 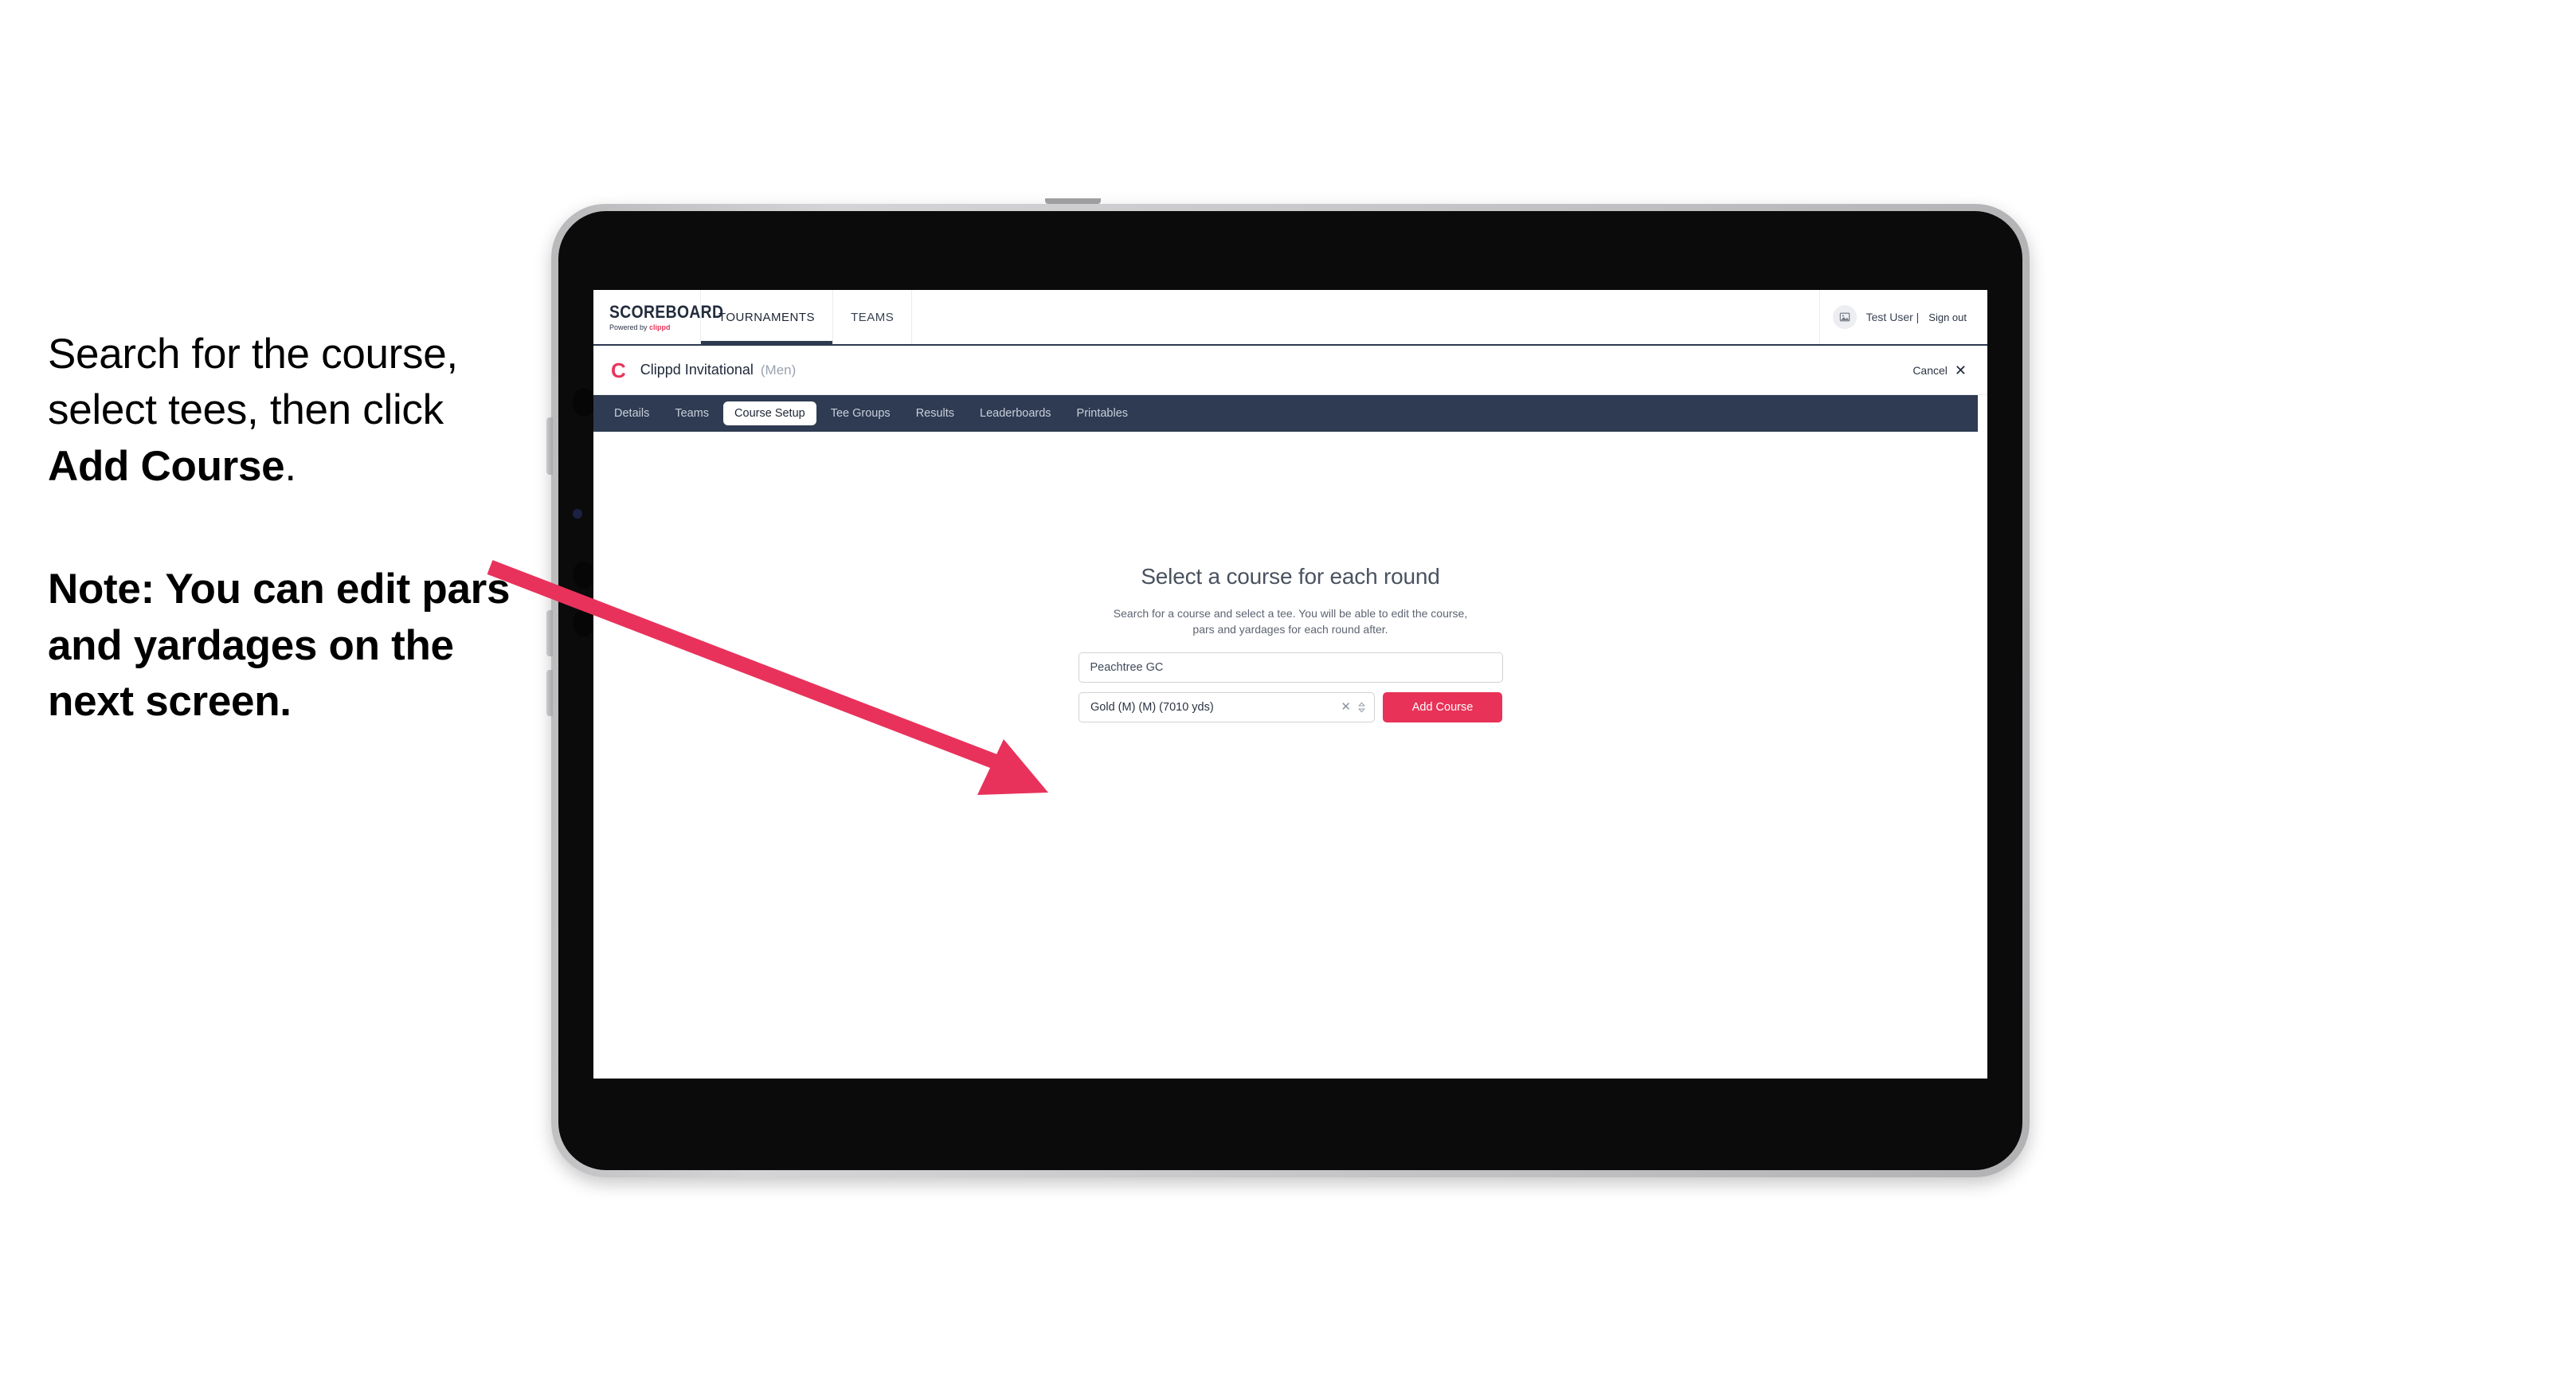 I want to click on tab-results-label: Results, so click(x=935, y=413).